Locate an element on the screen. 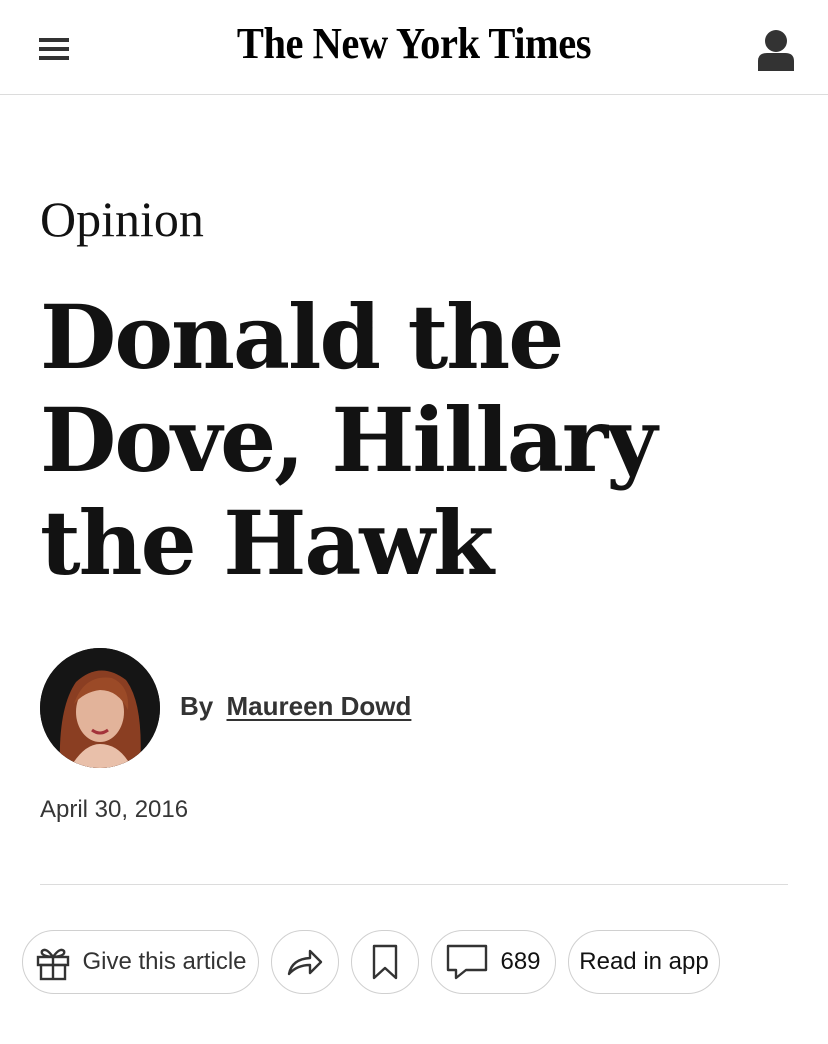 Image resolution: width=828 pixels, height=1044 pixels. comments-count: 689 is located at coordinates (520, 961).